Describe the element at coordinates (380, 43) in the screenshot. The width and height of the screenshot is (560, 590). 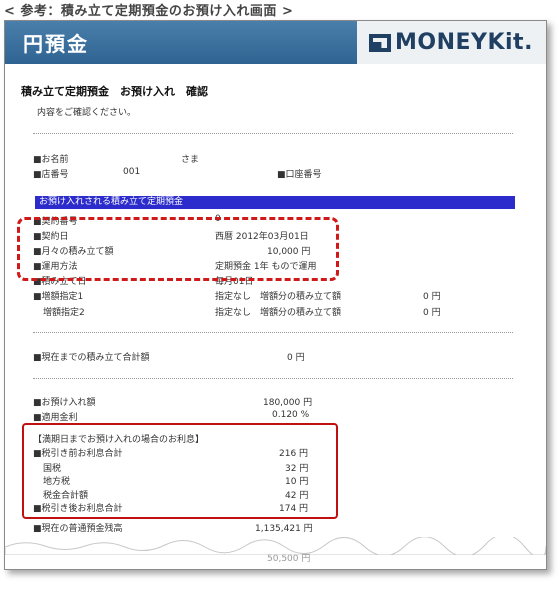
I see `logo-mark-icon` at that location.